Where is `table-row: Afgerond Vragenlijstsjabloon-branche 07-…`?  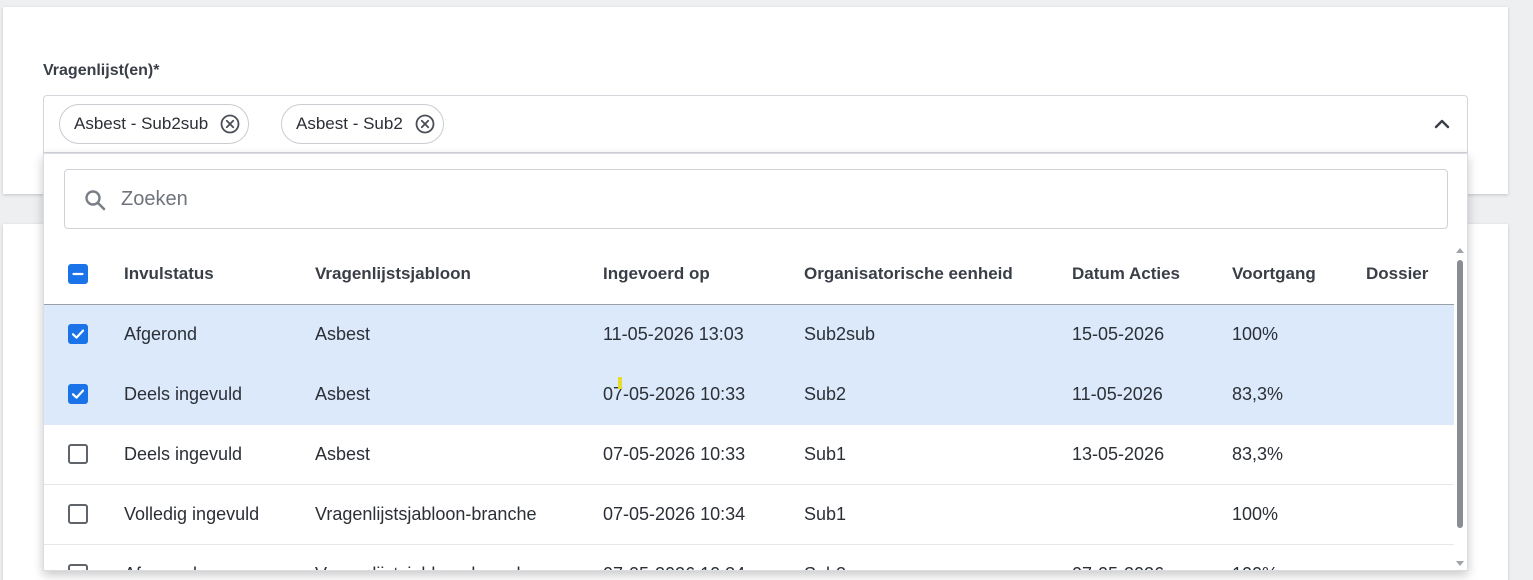
table-row: Afgerond Vragenlijstsjabloon-branche 07-… is located at coordinates (749, 557).